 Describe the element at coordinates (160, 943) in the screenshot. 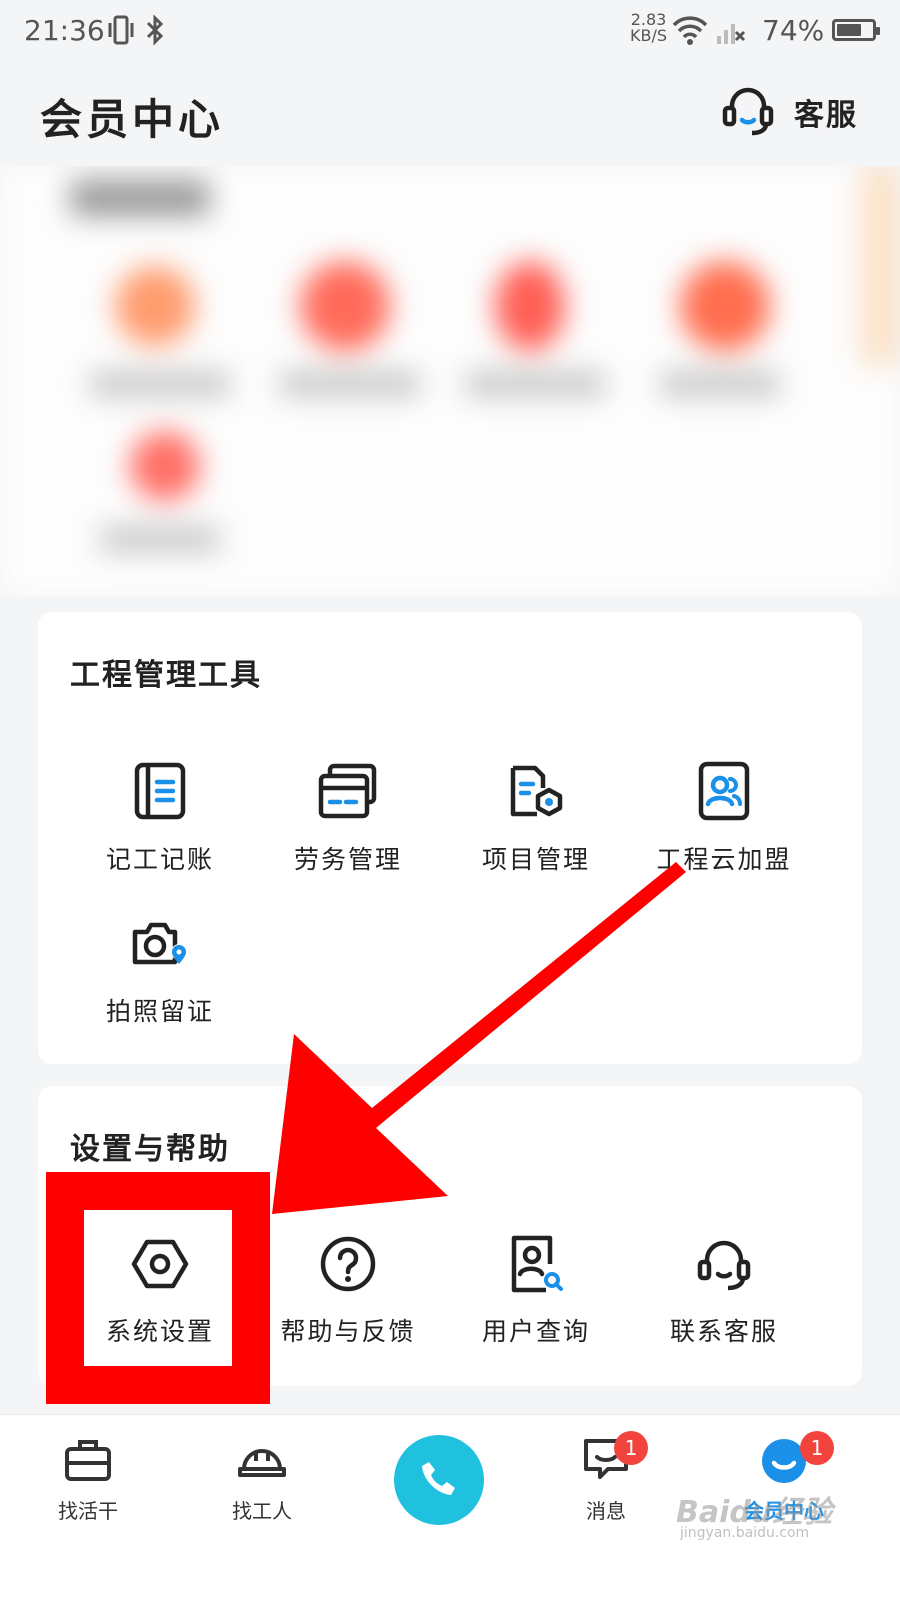

I see `camera-location-icon` at that location.